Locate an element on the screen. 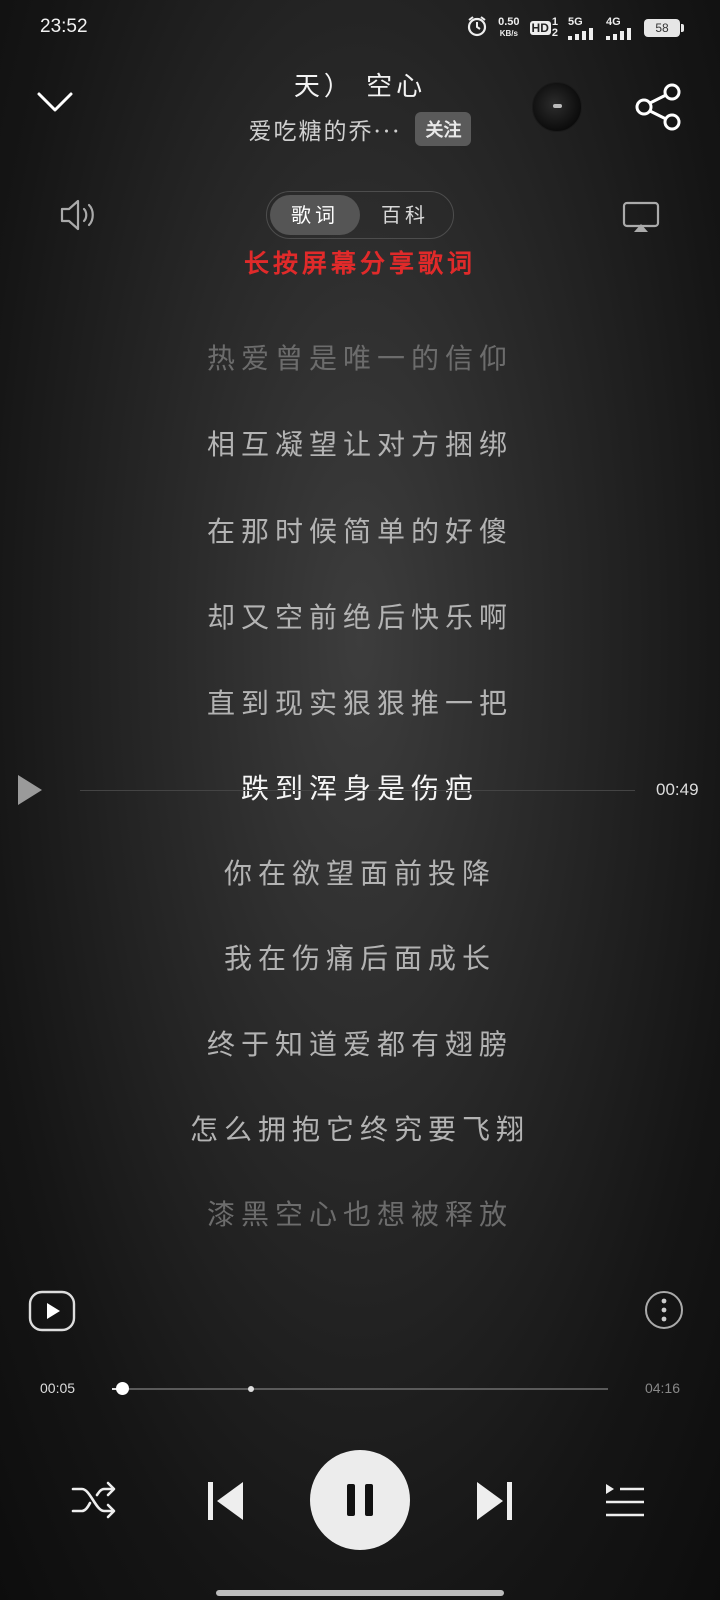 This screenshot has width=720, height=1600. lyric-line: 终于知道爱都有翅膀 is located at coordinates (360, 1043).